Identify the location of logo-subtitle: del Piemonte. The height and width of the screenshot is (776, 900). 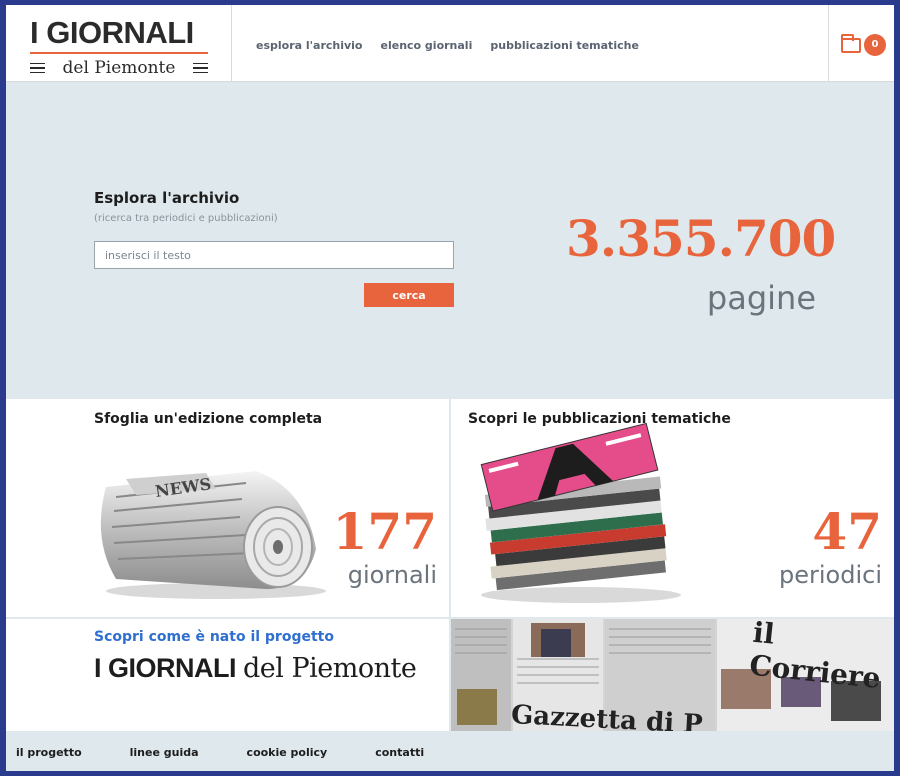
(119, 68).